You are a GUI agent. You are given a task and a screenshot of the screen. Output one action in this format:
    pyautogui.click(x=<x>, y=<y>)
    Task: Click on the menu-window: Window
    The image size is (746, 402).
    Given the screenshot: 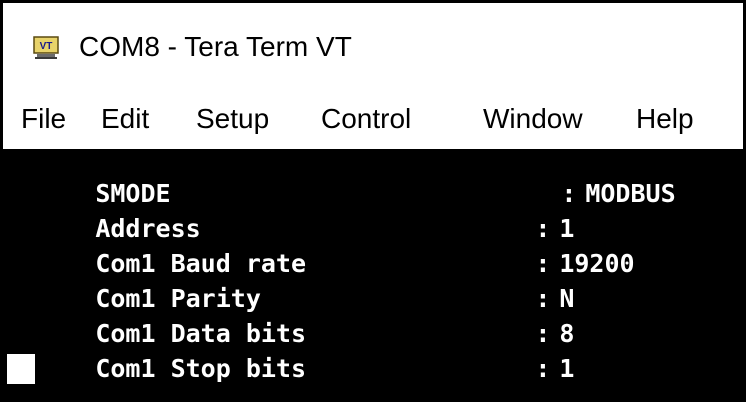 What is the action you would take?
    pyautogui.click(x=533, y=119)
    